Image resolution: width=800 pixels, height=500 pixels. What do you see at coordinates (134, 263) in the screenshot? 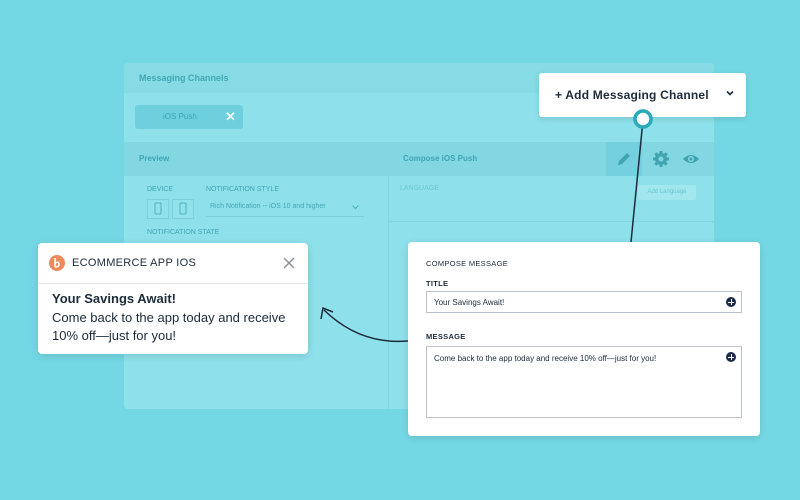
I see `app-name: ECOMMERCE APP IOS` at bounding box center [134, 263].